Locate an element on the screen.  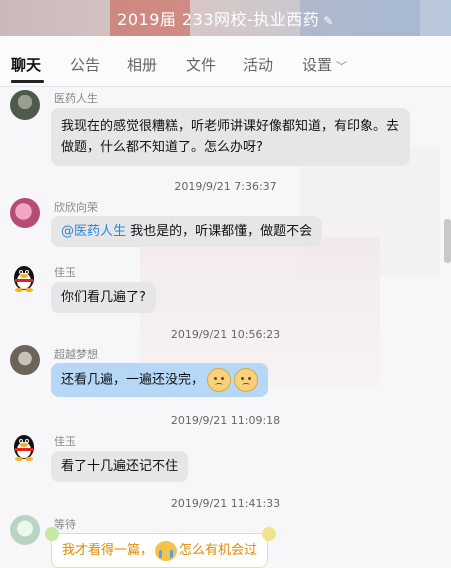
message-text: 你们看几遍了? is located at coordinates (103, 297).